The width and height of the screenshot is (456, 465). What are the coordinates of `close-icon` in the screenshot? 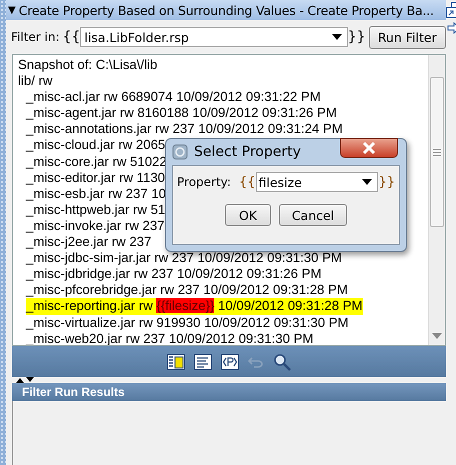 It's located at (369, 148).